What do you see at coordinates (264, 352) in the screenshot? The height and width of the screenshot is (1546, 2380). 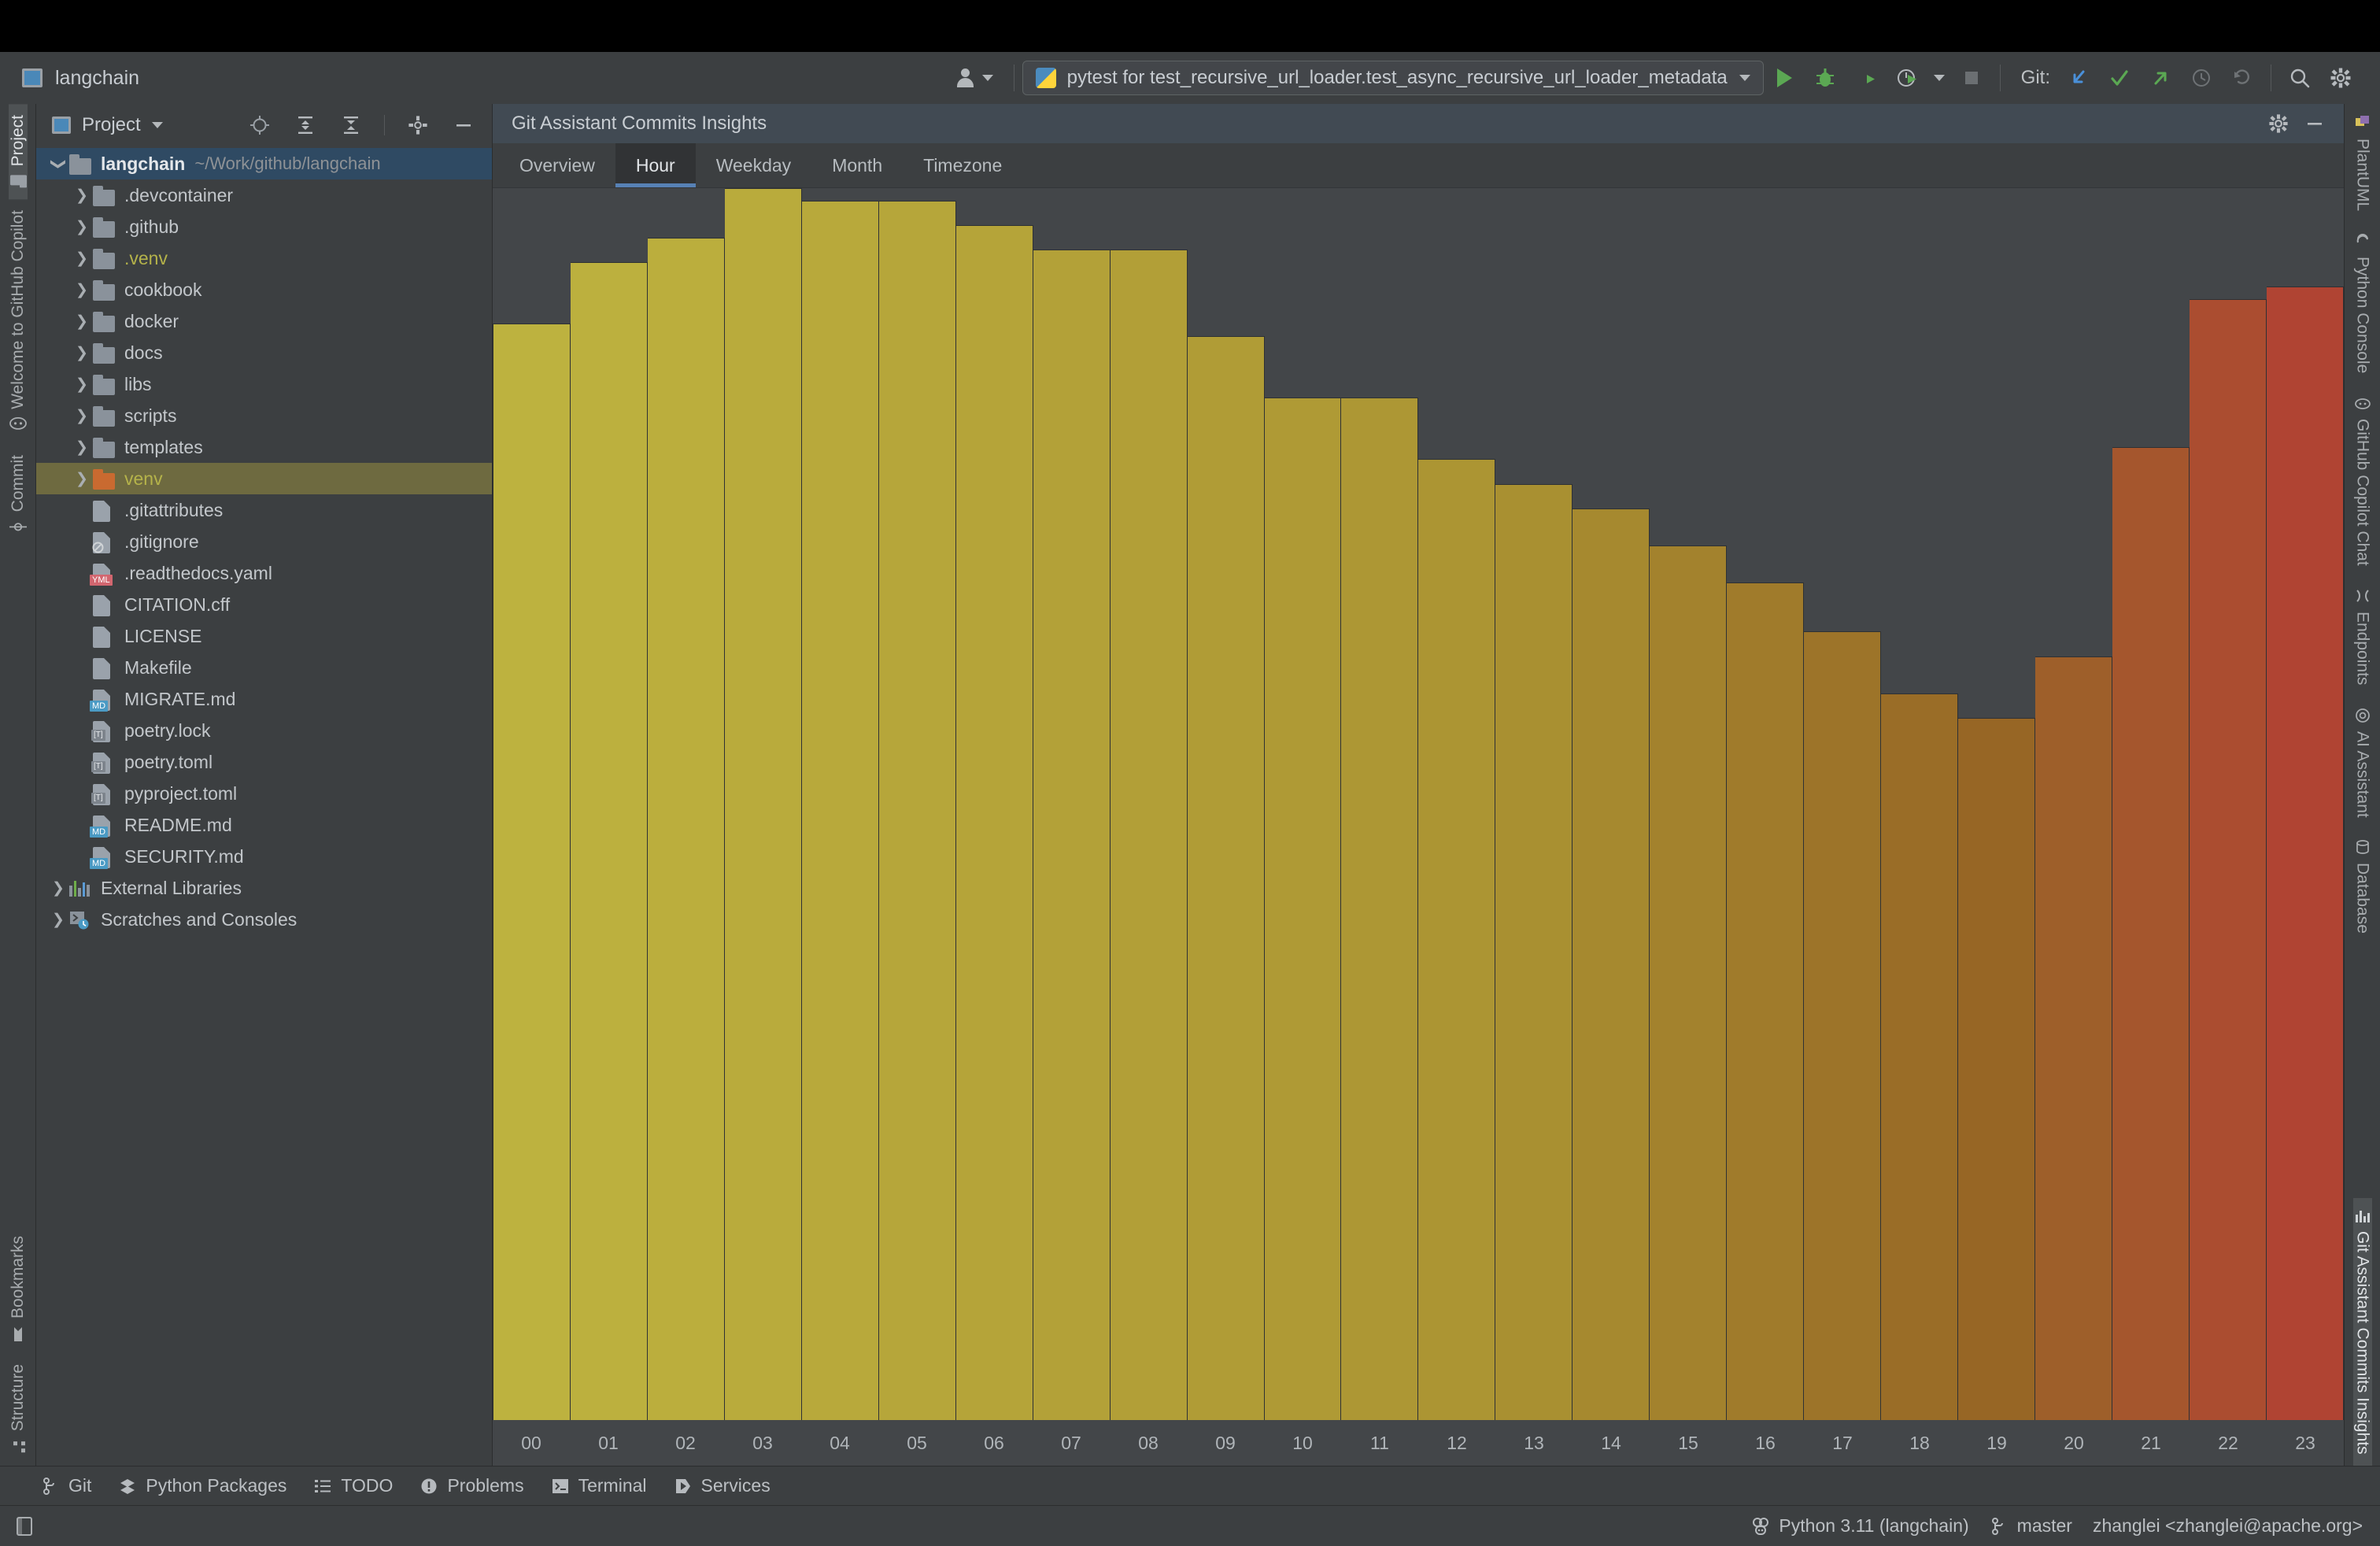 I see `tree-node: ❯ docs` at bounding box center [264, 352].